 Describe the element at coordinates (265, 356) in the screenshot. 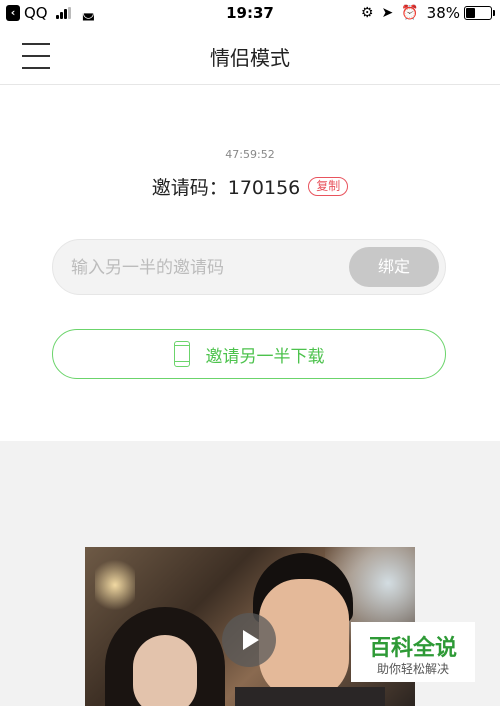

I see `invite-download-label: 邀请另一半下载` at that location.